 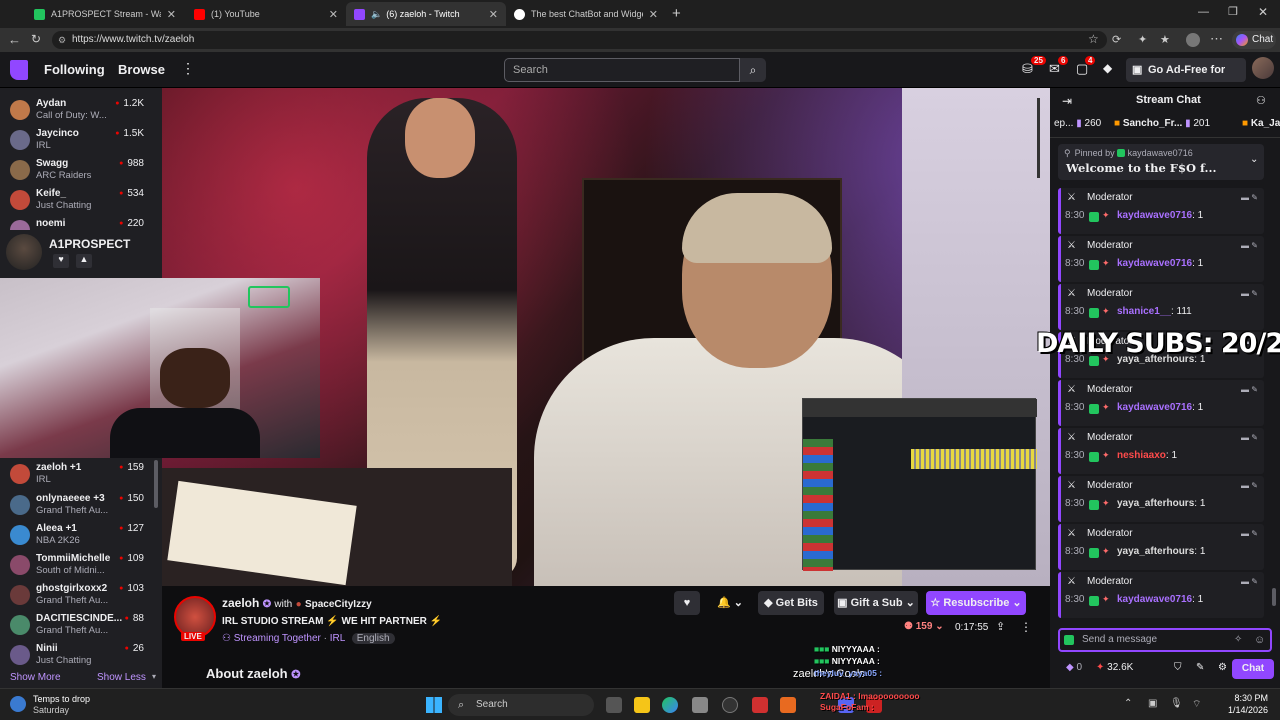 What do you see at coordinates (1152, 703) in the screenshot?
I see `tray-app-icon: ▣` at bounding box center [1152, 703].